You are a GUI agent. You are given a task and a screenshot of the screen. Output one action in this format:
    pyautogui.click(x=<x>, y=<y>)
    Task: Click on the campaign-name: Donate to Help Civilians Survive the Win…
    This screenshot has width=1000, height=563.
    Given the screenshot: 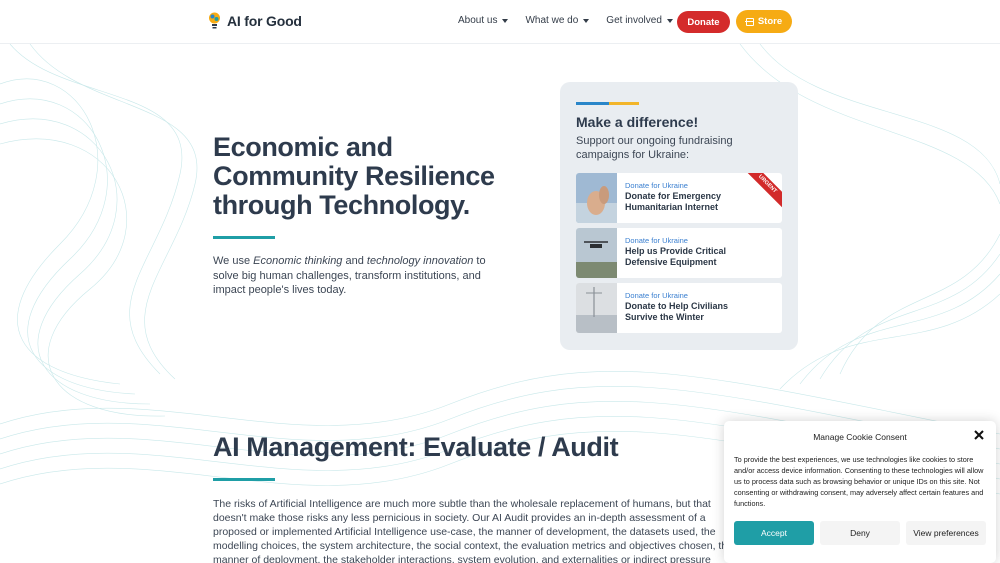 What is the action you would take?
    pyautogui.click(x=677, y=311)
    